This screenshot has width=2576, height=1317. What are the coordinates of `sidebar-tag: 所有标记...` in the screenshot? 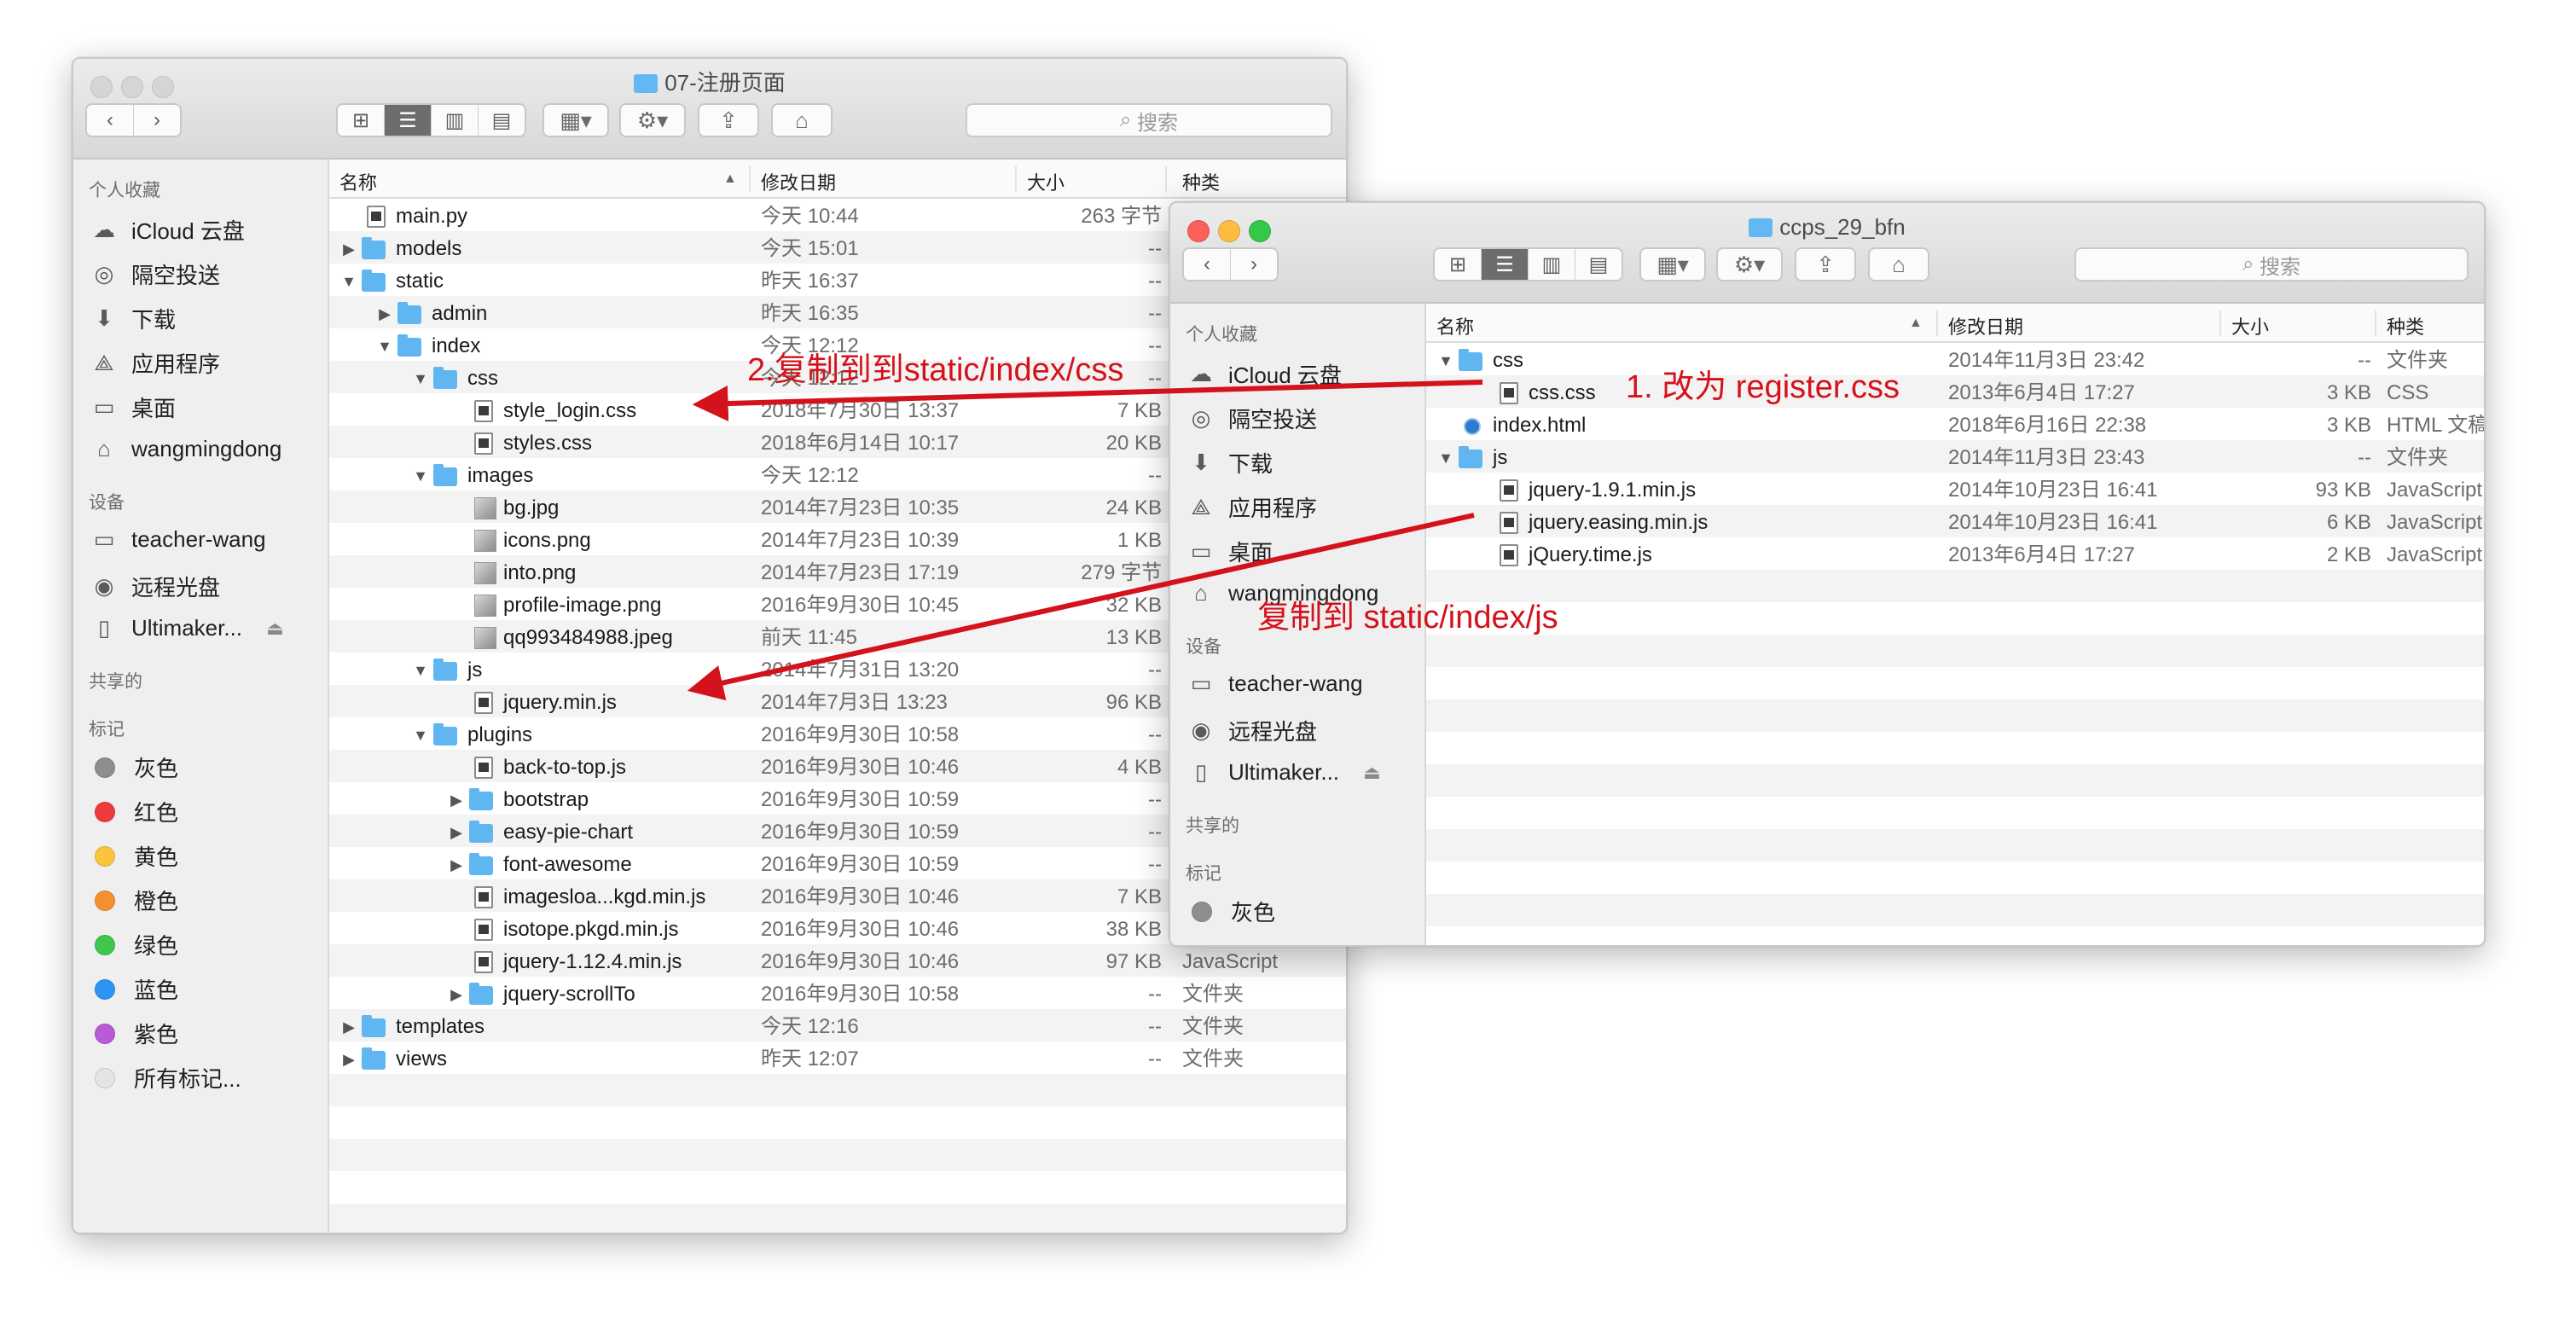 It's located at (165, 1078).